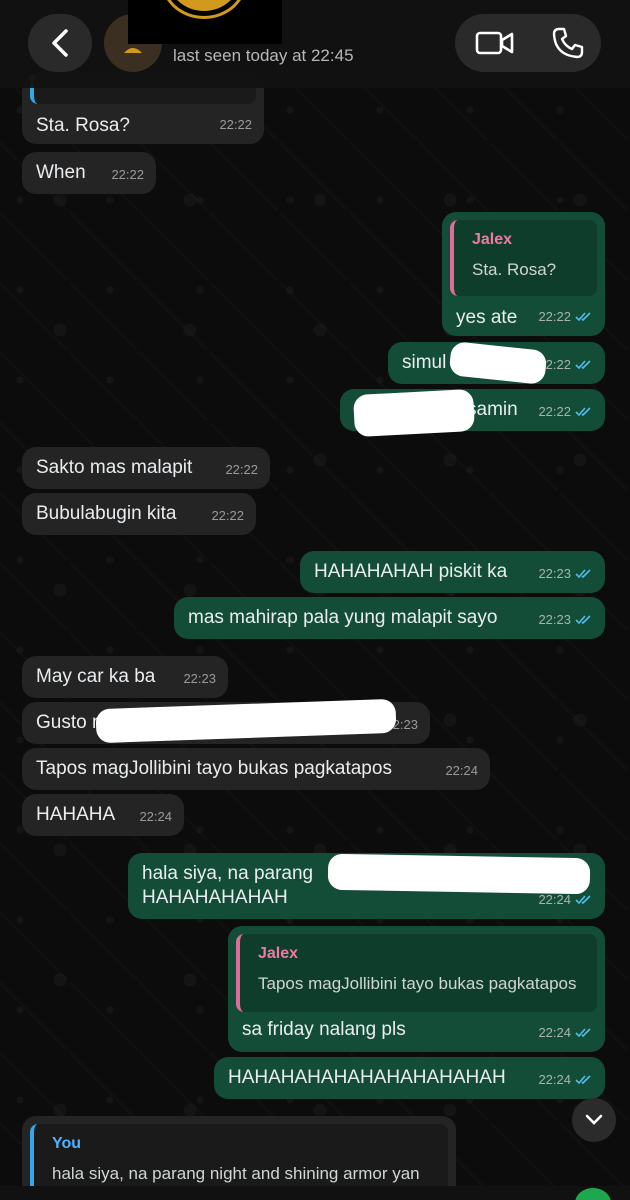  I want to click on chat-header: last seen today at 22:45, so click(315, 44).